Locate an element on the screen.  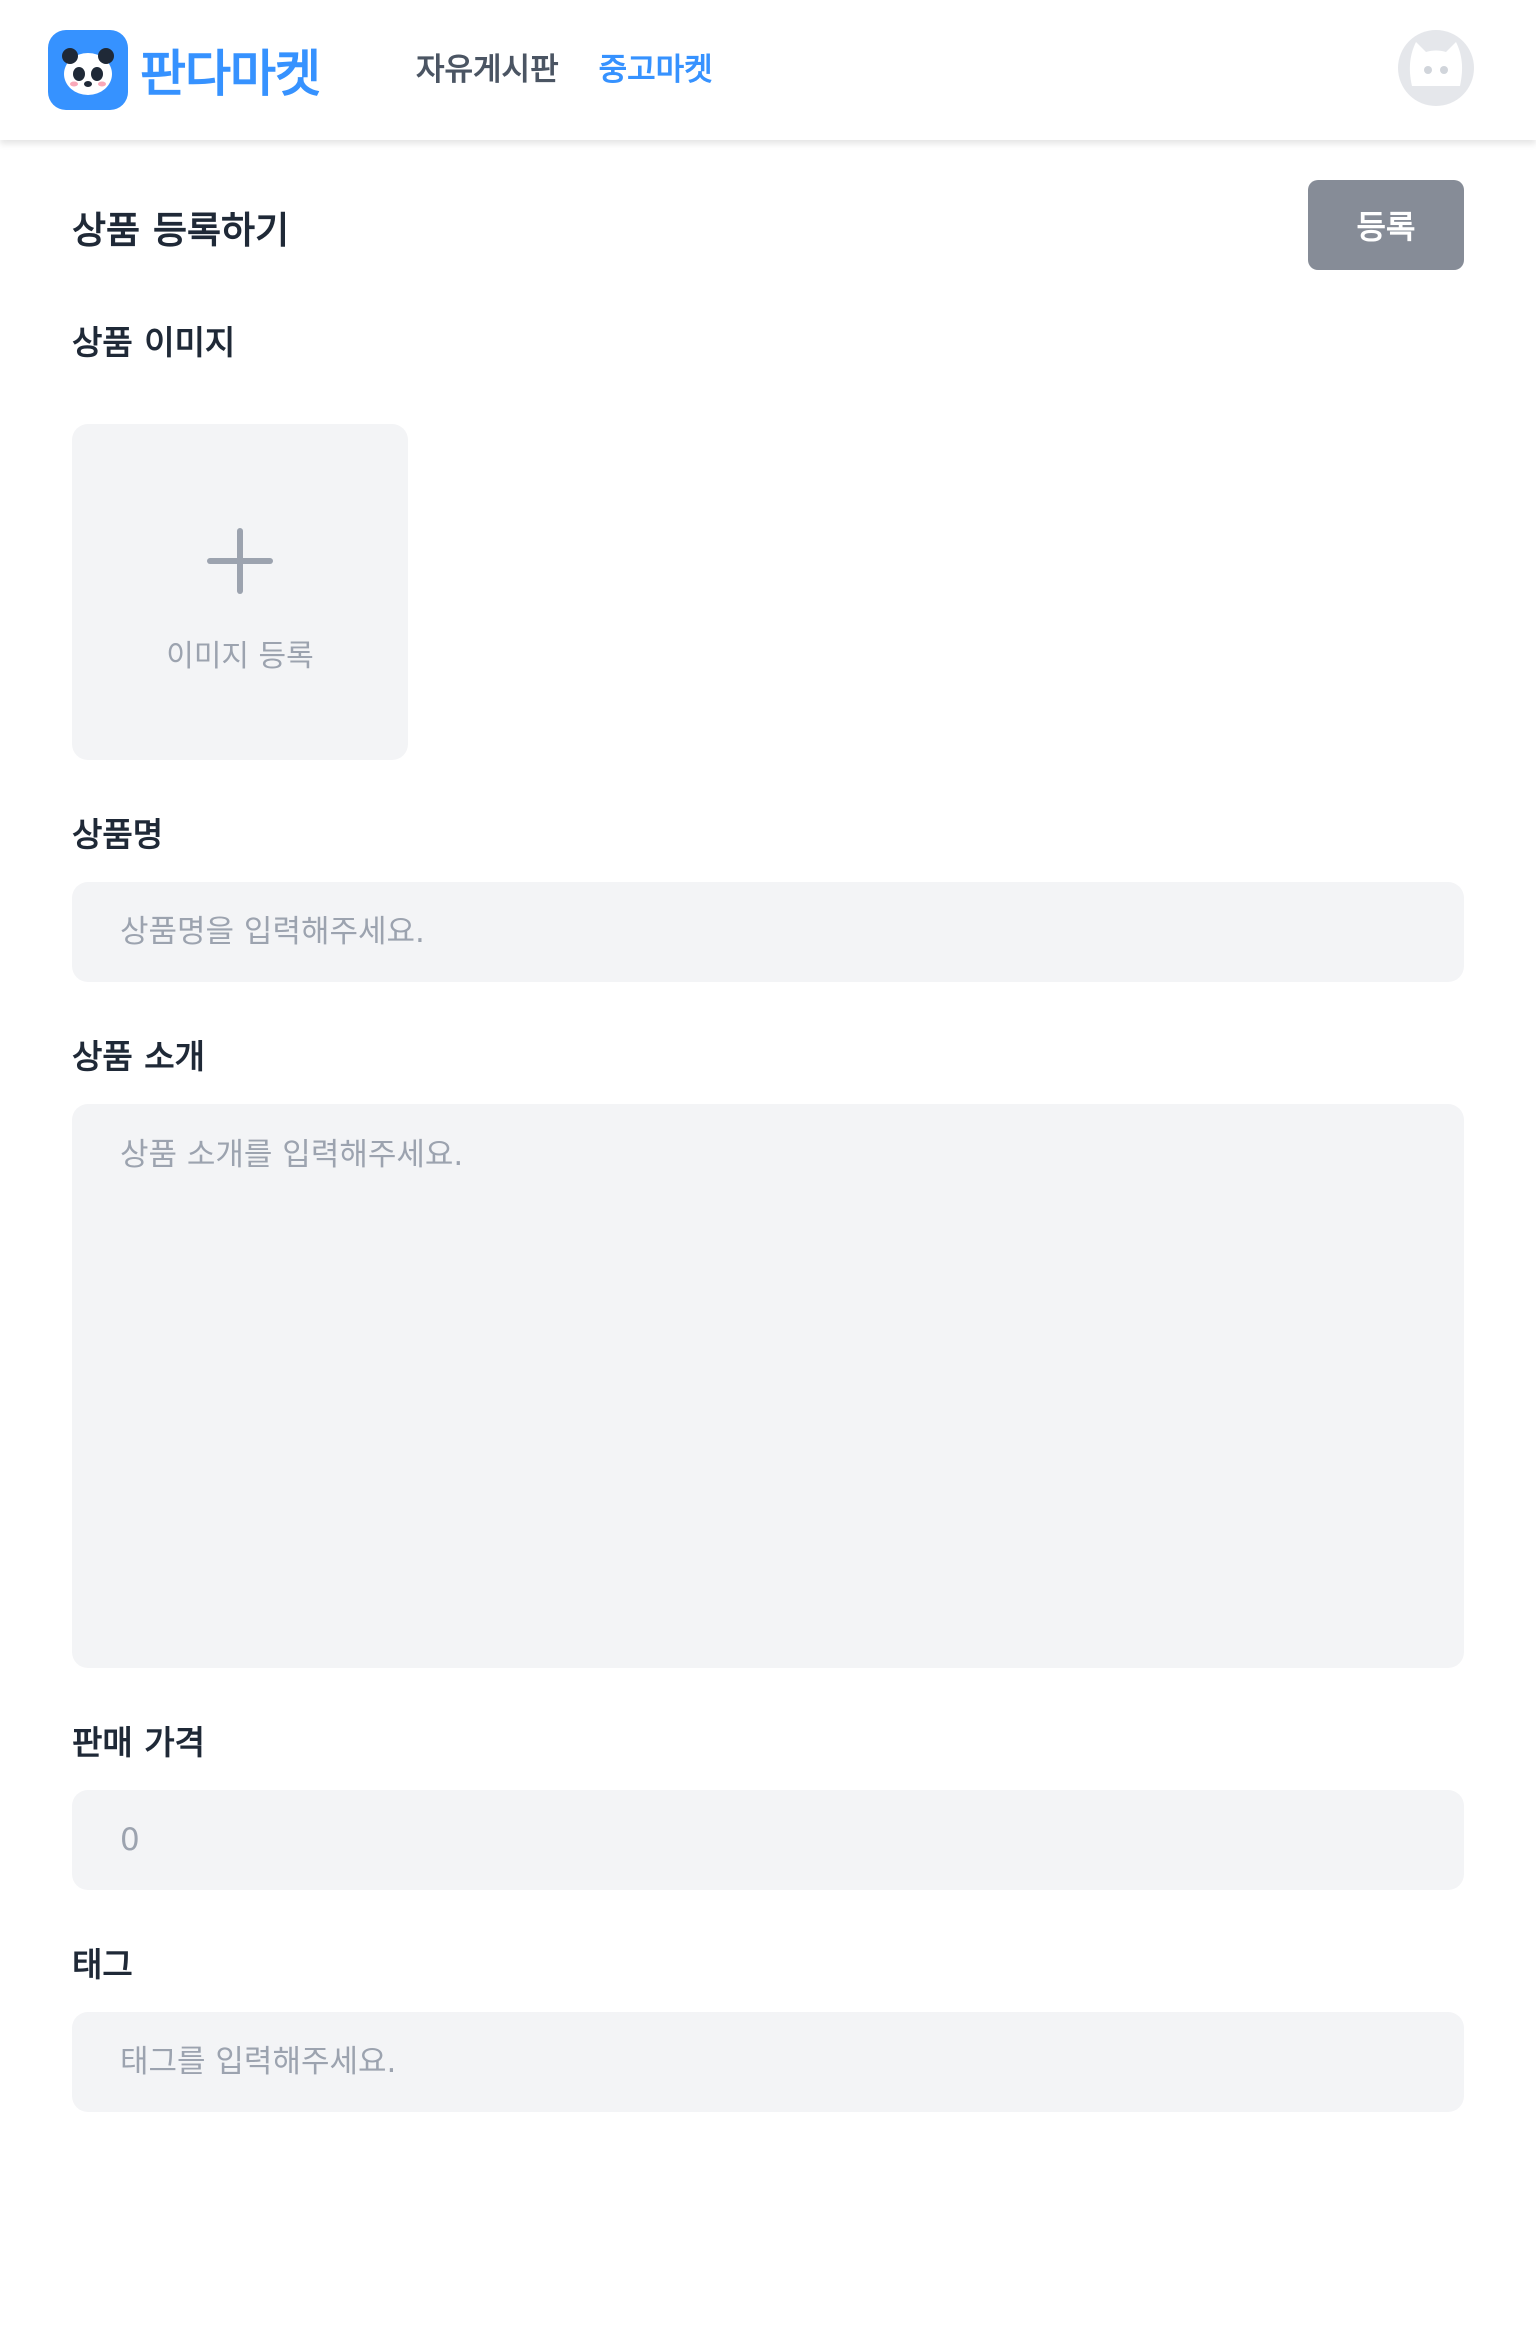
image-section-label: 상품 이미지 is located at coordinates (154, 342).